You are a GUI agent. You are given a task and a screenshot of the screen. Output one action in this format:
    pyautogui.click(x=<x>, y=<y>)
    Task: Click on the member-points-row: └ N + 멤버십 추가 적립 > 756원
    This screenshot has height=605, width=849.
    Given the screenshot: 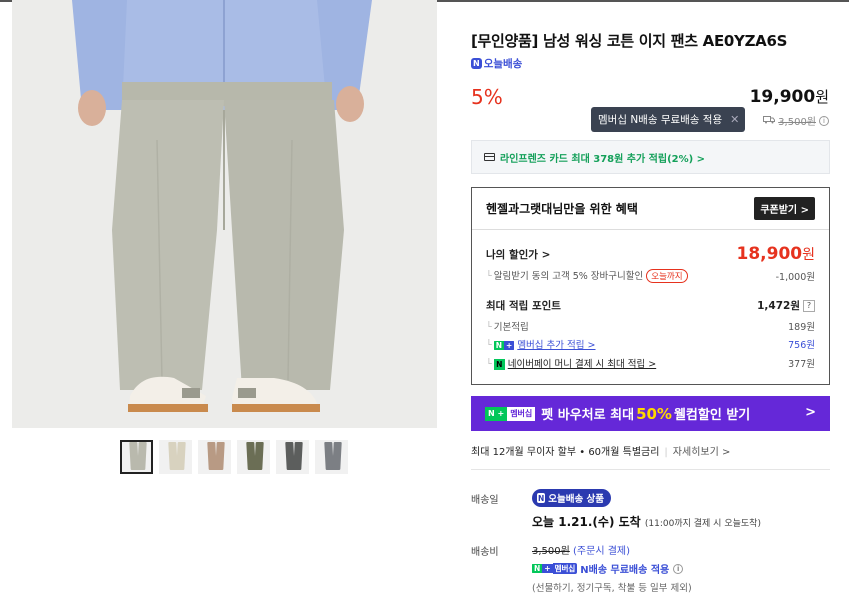 What is the action you would take?
    pyautogui.click(x=650, y=344)
    